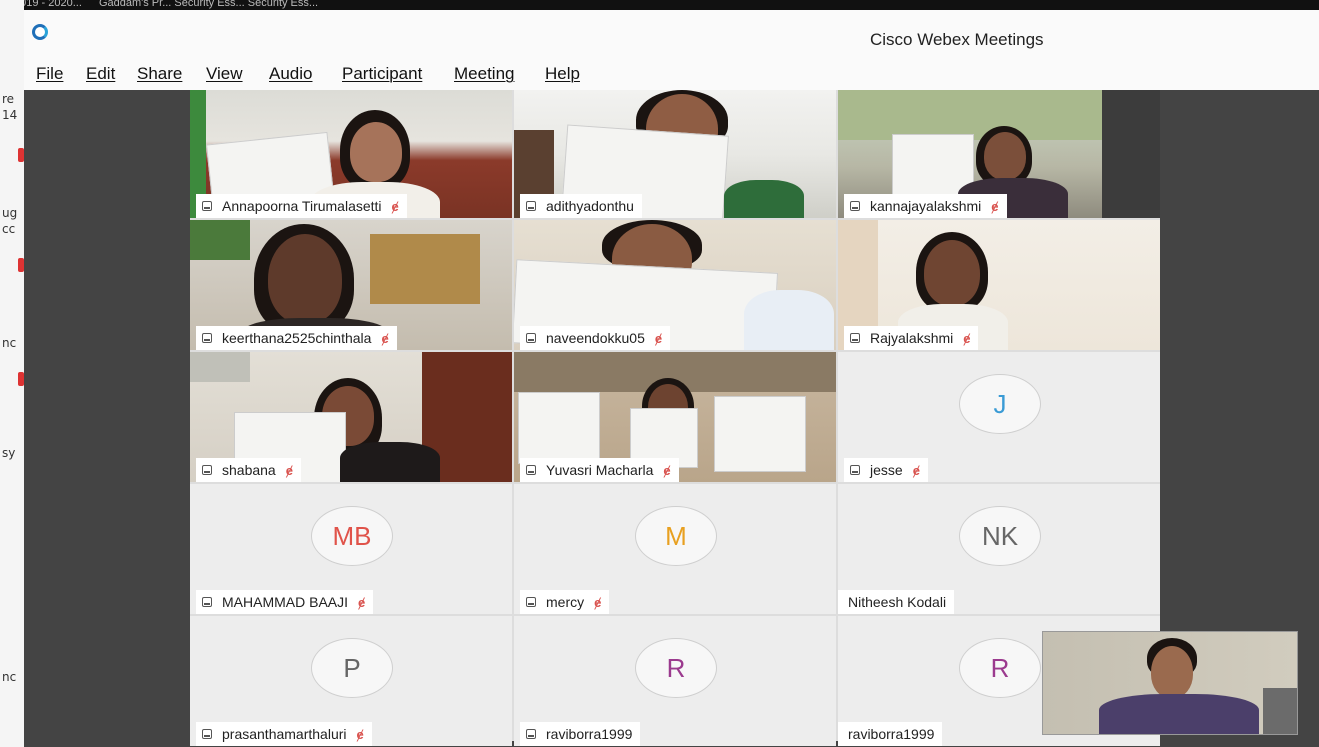 The height and width of the screenshot is (747, 1319). I want to click on participant-tile: naveendokku05 ɇ, so click(675, 285).